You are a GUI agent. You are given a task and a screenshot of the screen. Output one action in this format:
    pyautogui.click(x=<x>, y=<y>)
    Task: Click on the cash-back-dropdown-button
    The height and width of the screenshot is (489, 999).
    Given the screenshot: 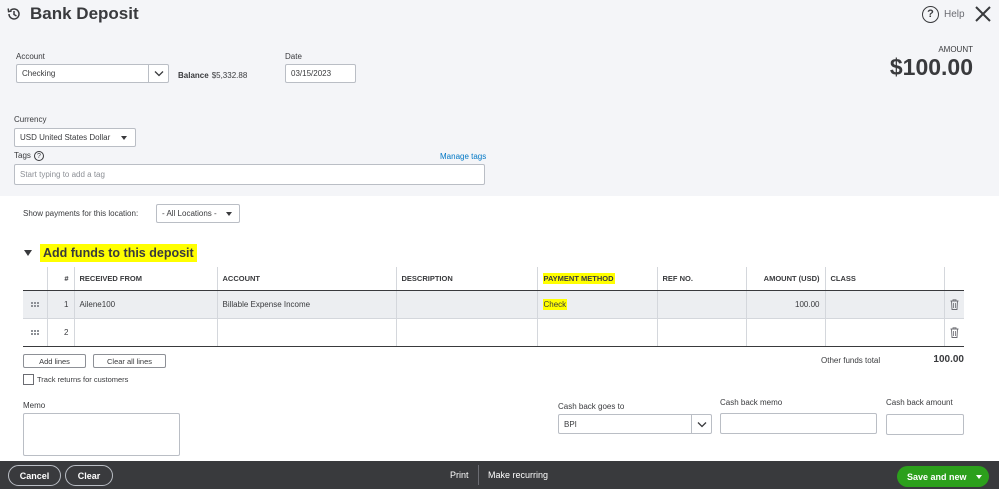 What is the action you would take?
    pyautogui.click(x=701, y=424)
    